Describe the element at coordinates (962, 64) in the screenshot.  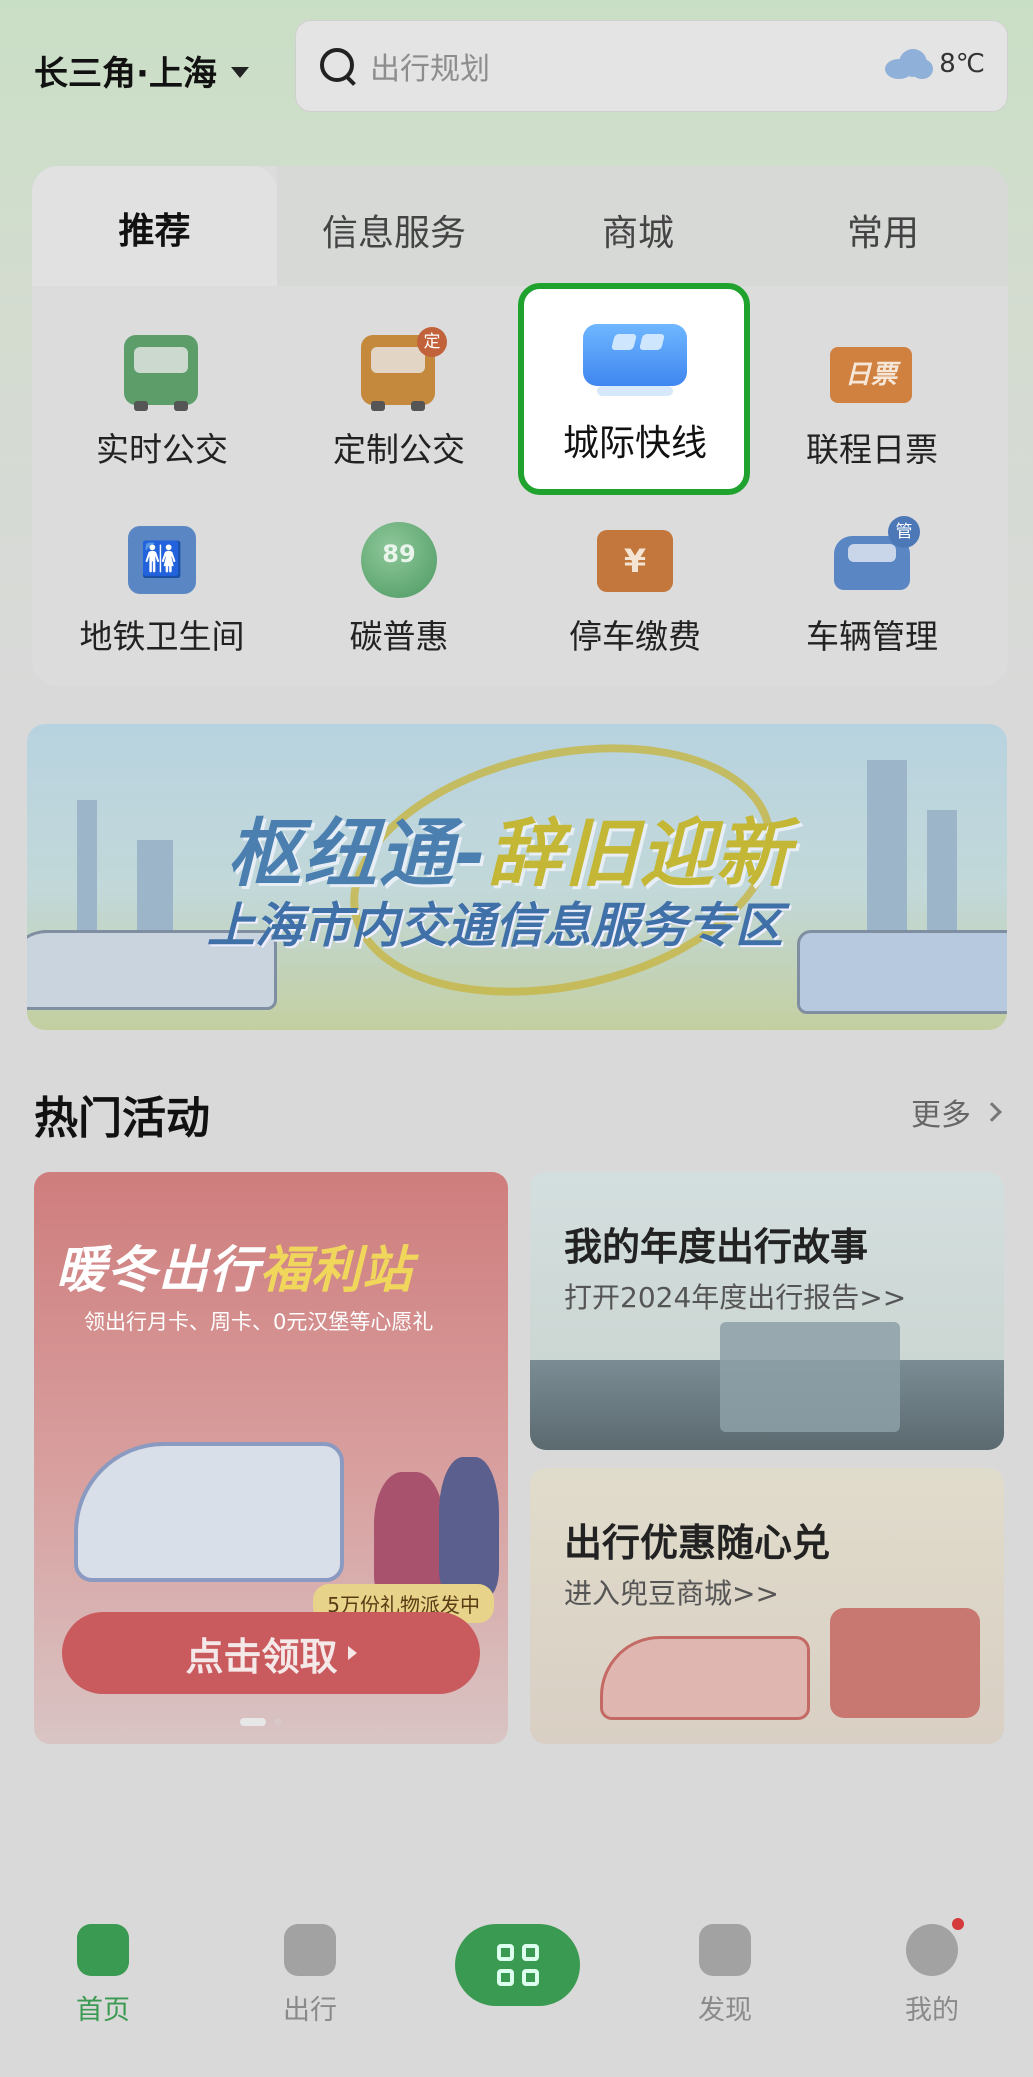
I see `weather-temperature: 8℃` at that location.